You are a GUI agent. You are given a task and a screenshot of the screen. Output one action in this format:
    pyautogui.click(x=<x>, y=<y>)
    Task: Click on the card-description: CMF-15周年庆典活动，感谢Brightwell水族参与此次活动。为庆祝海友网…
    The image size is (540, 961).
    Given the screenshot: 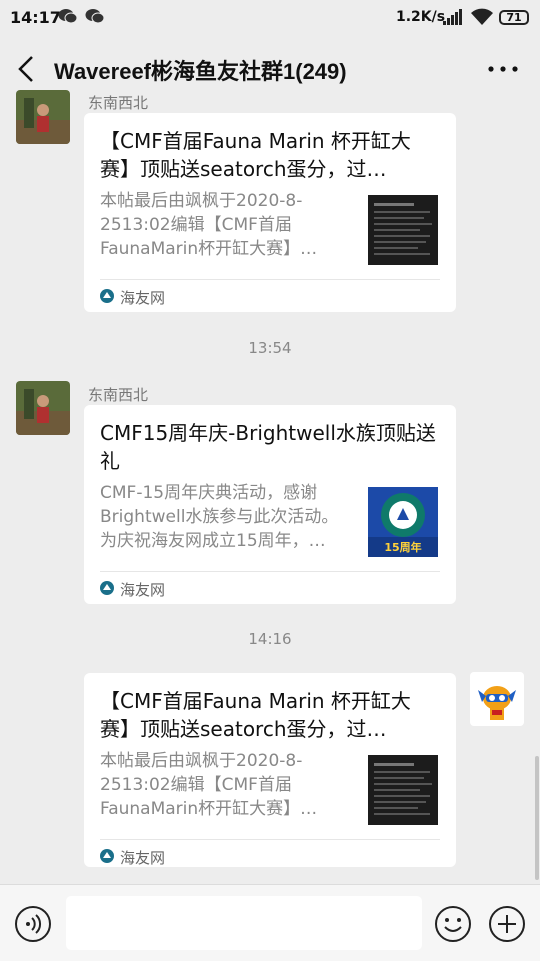 What is the action you would take?
    pyautogui.click(x=219, y=517)
    